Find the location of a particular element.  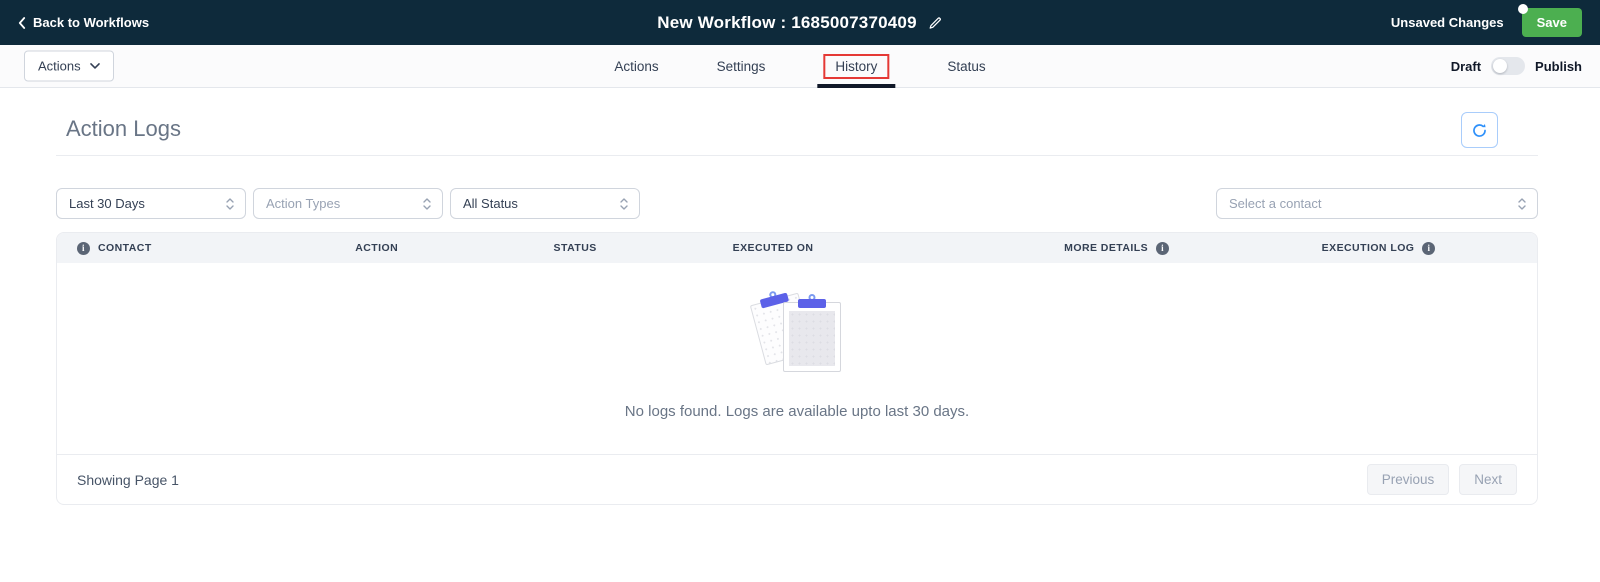

chevron-down-icon is located at coordinates (94, 66).